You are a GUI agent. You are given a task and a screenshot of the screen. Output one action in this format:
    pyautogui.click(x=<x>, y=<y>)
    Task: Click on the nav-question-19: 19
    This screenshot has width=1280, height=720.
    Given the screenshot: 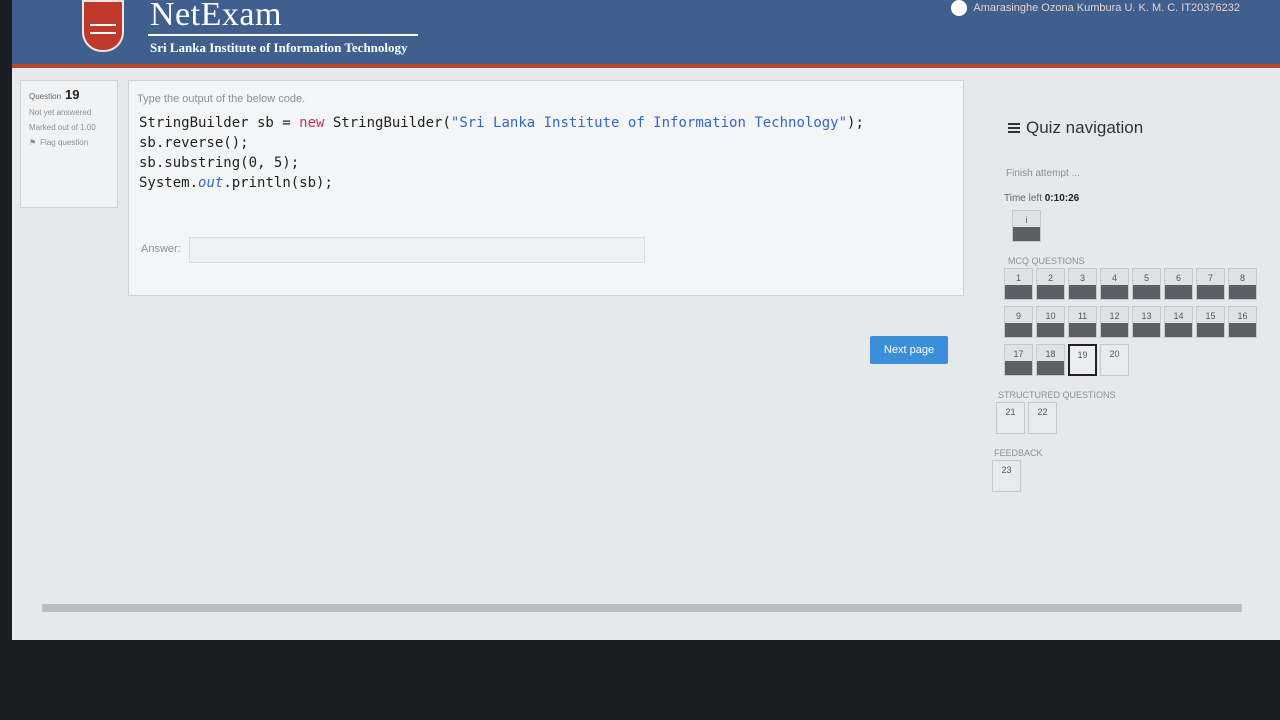 What is the action you would take?
    pyautogui.click(x=1082, y=360)
    